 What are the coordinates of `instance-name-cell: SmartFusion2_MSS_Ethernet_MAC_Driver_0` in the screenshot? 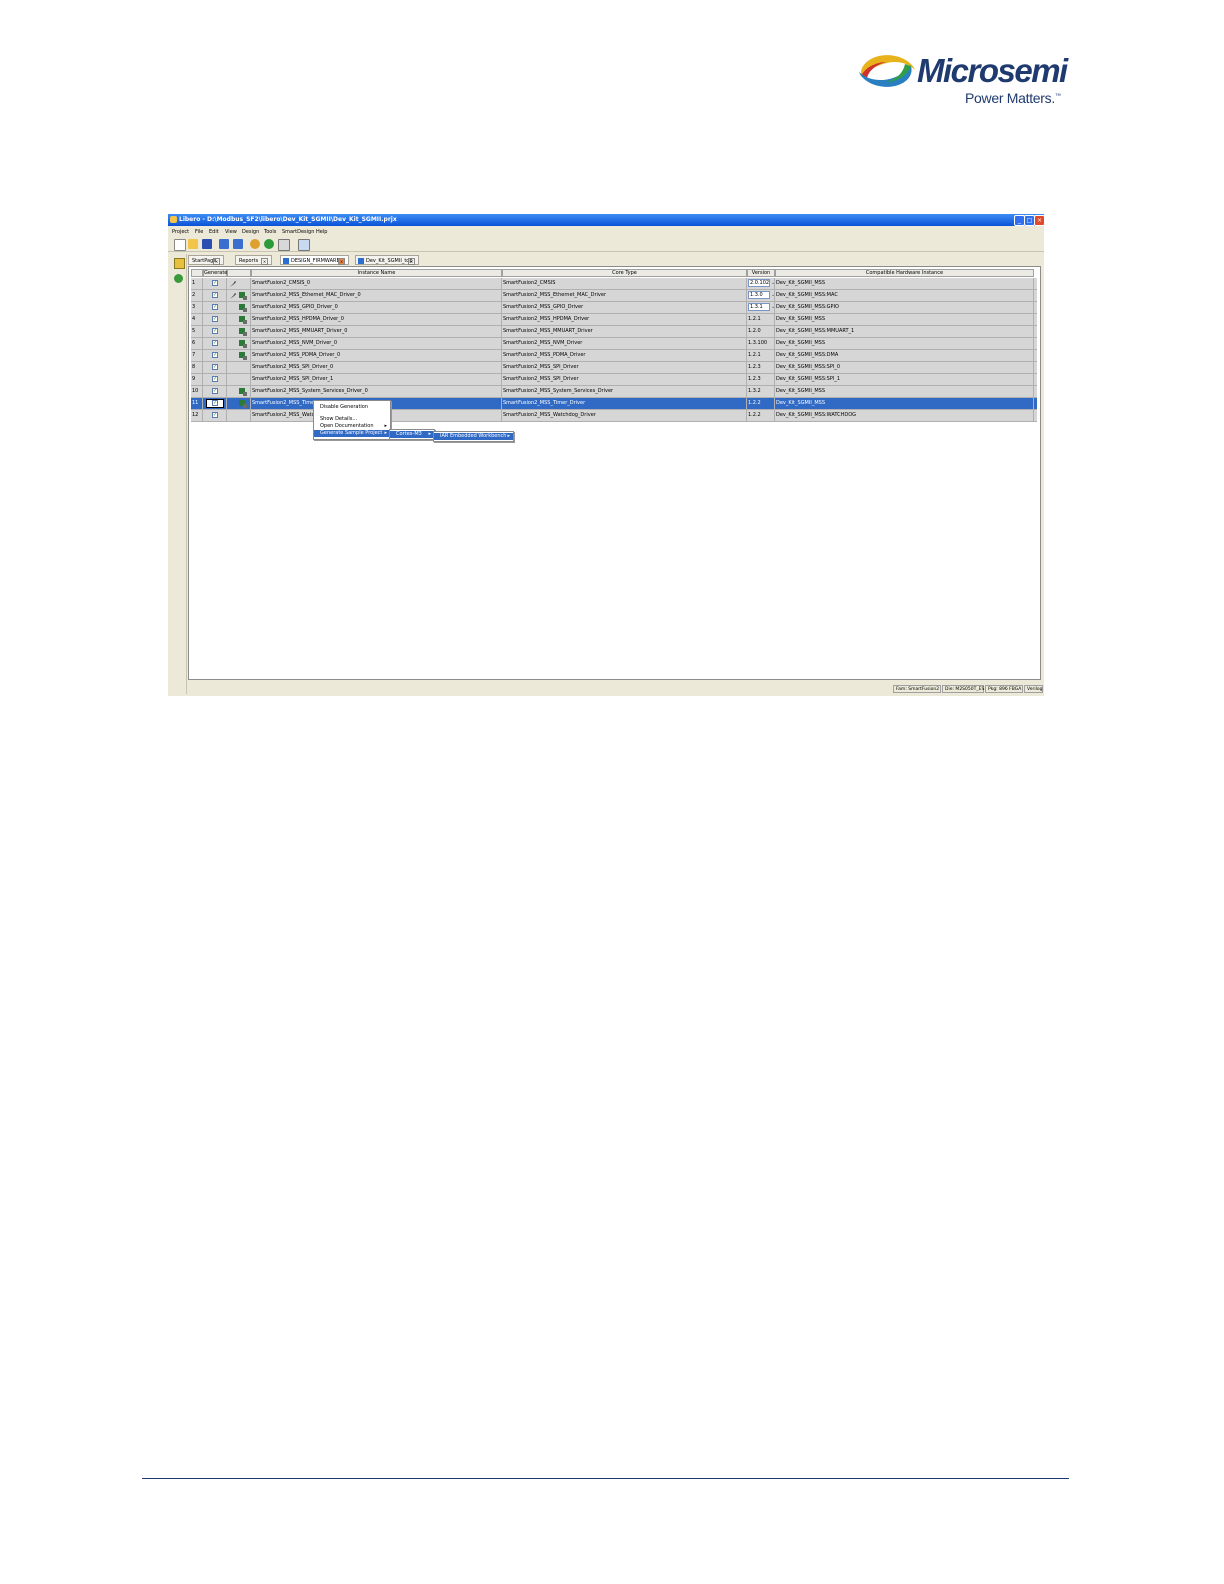 It's located at (376, 295).